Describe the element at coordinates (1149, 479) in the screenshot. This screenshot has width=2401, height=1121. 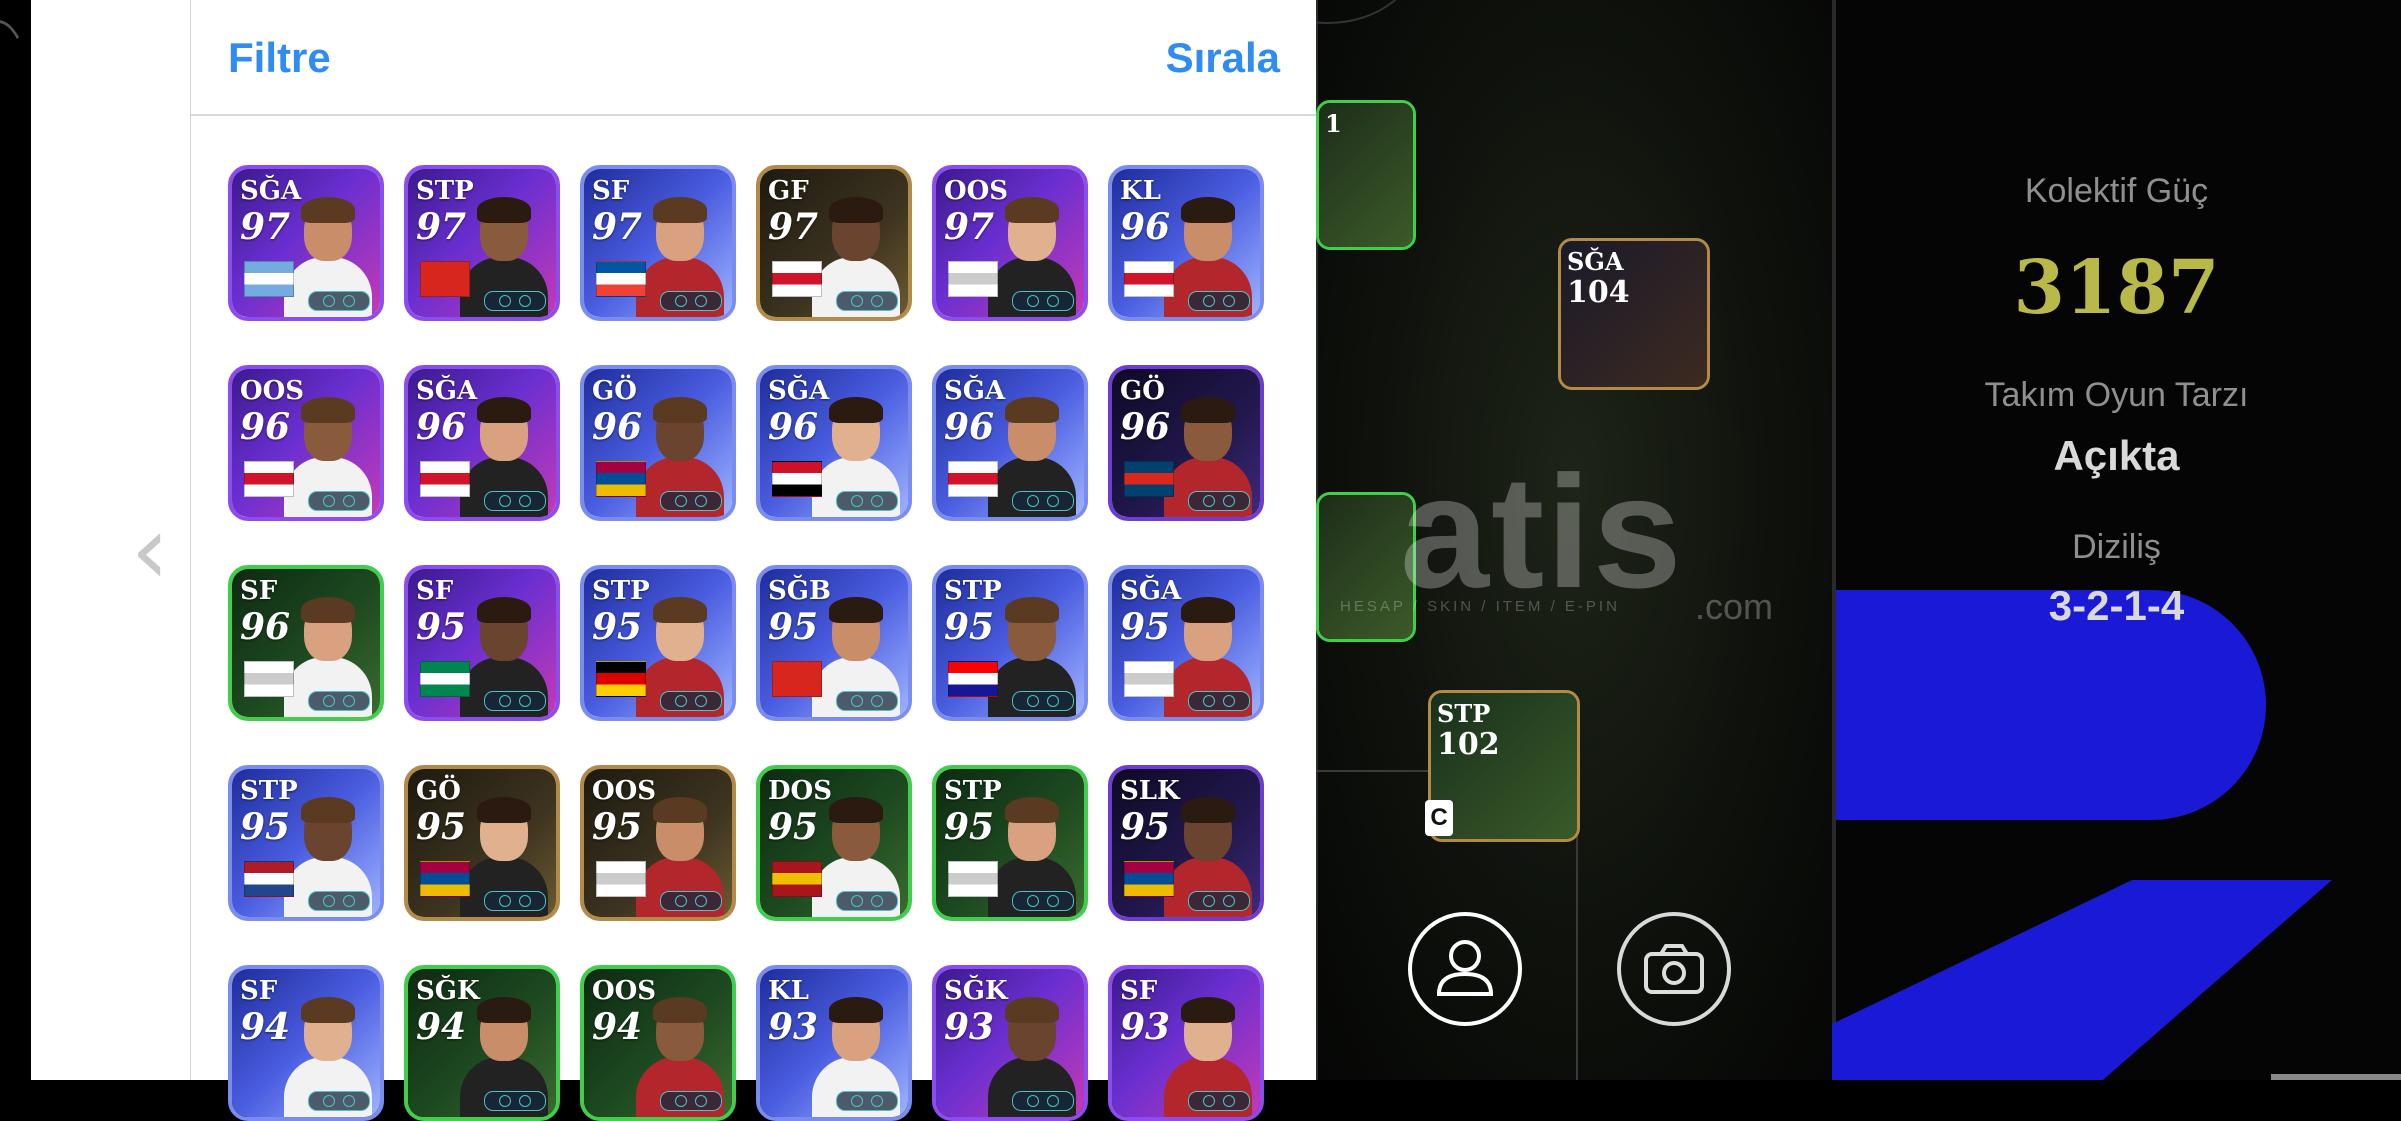
I see `psg-flag-icon` at that location.